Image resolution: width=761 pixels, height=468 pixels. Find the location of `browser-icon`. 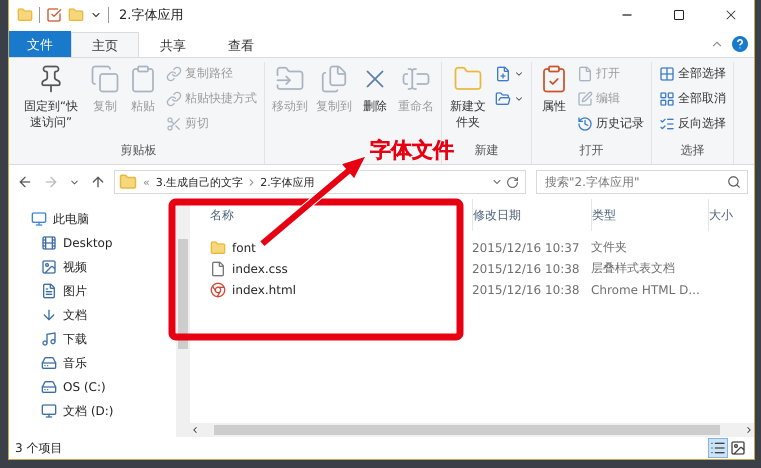

browser-icon is located at coordinates (218, 290).